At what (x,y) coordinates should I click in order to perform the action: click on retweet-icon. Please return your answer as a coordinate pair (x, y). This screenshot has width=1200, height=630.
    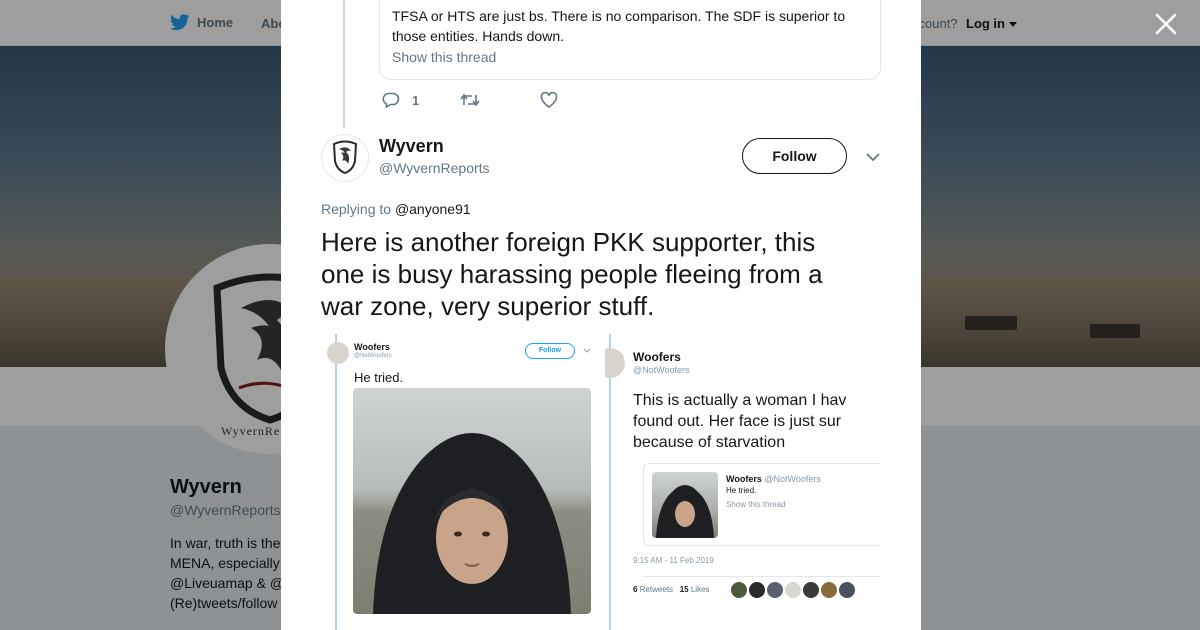
    Looking at the image, I should click on (470, 100).